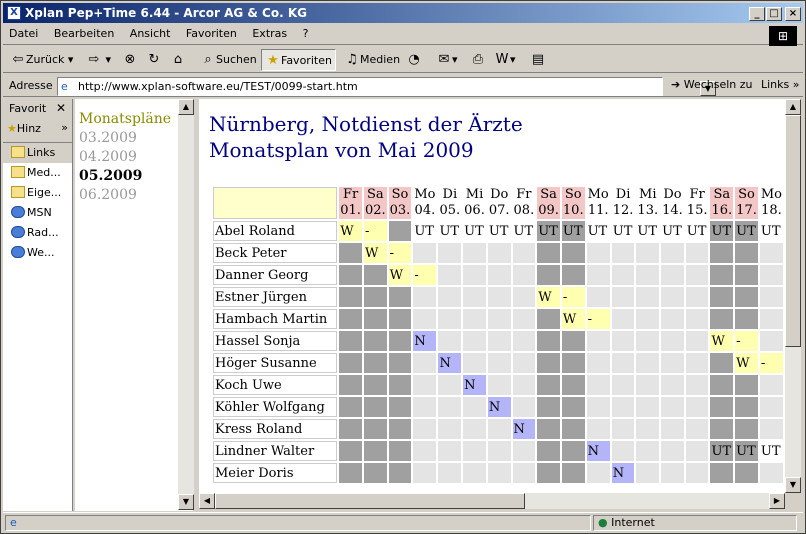 This screenshot has width=806, height=534. What do you see at coordinates (150, 33) in the screenshot?
I see `menu-ansicht: Ansicht` at bounding box center [150, 33].